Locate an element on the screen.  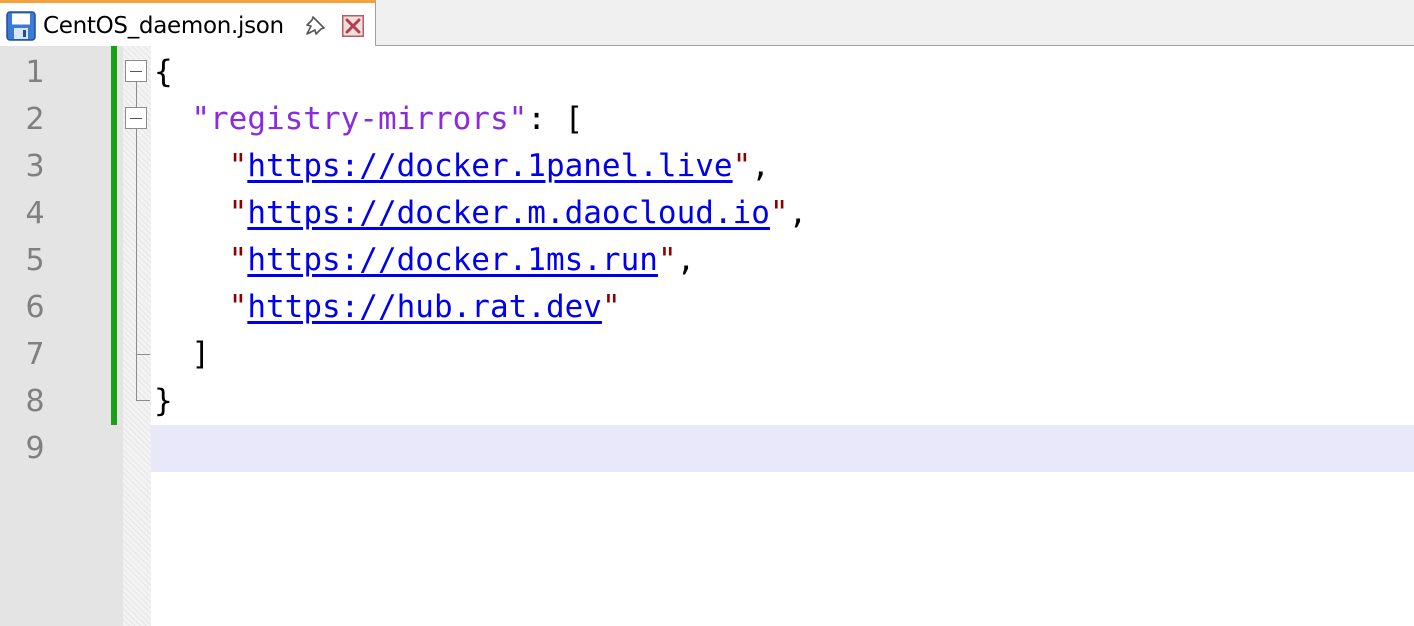
open-brace: { is located at coordinates (163, 72).